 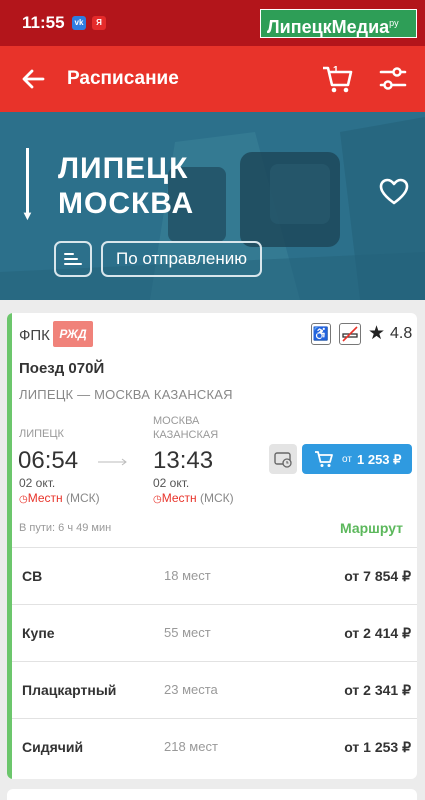 I want to click on class-name: Сидячий, so click(x=53, y=747).